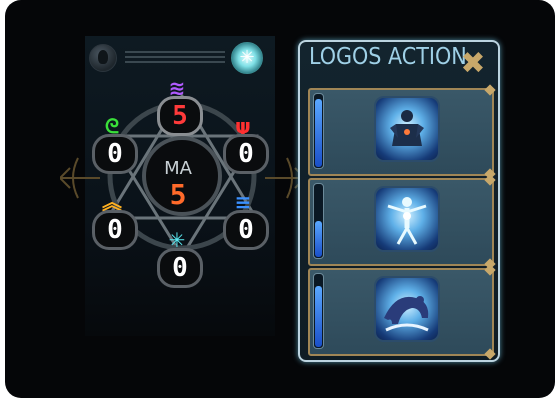 This screenshot has height=400, width=560. What do you see at coordinates (243, 126) in the screenshot?
I see `red-flame-icon: ψ` at bounding box center [243, 126].